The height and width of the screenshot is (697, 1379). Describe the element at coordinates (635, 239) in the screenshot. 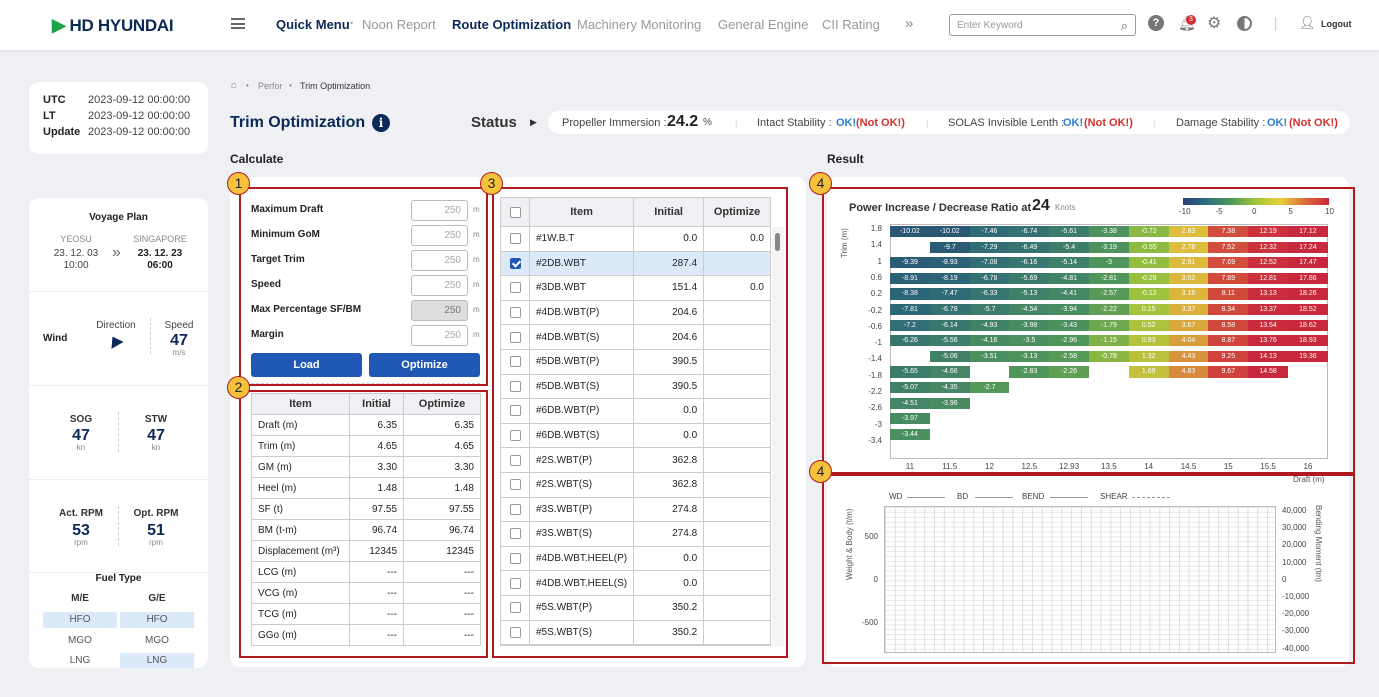

I see `table-row: #1W.B.T 0.0 0.0` at that location.